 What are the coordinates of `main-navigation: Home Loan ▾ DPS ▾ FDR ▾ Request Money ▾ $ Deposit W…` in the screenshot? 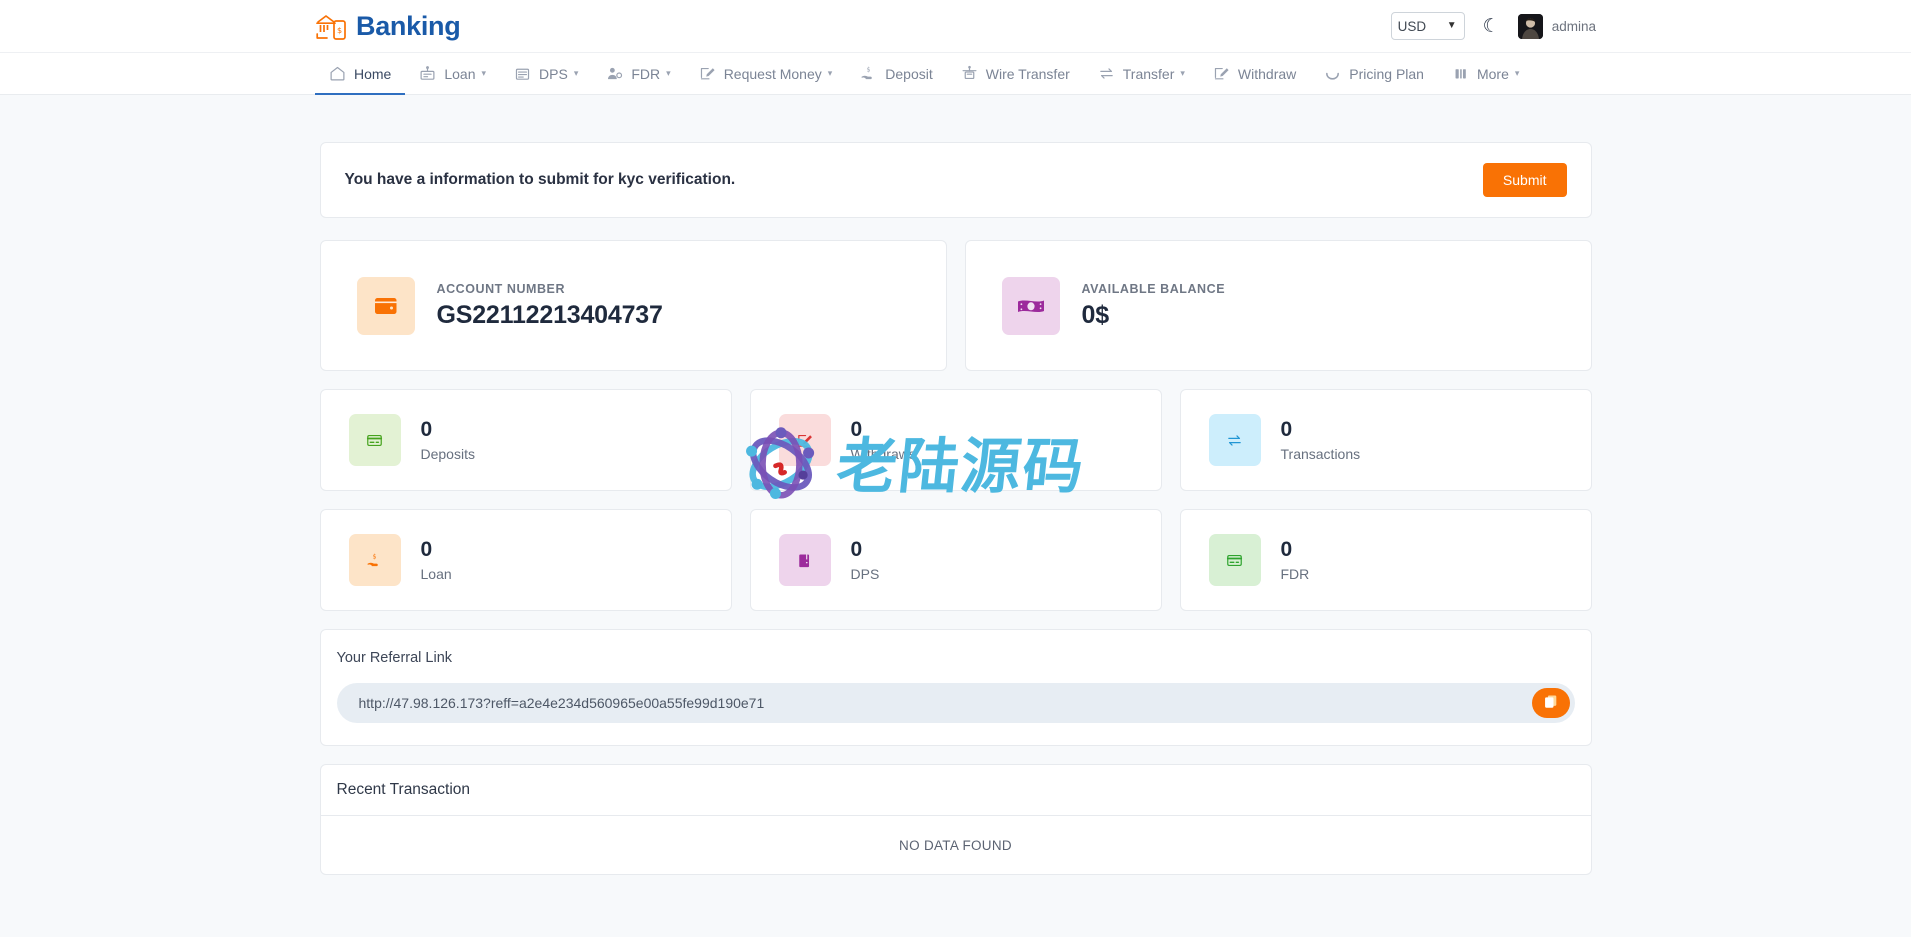 It's located at (955, 74).